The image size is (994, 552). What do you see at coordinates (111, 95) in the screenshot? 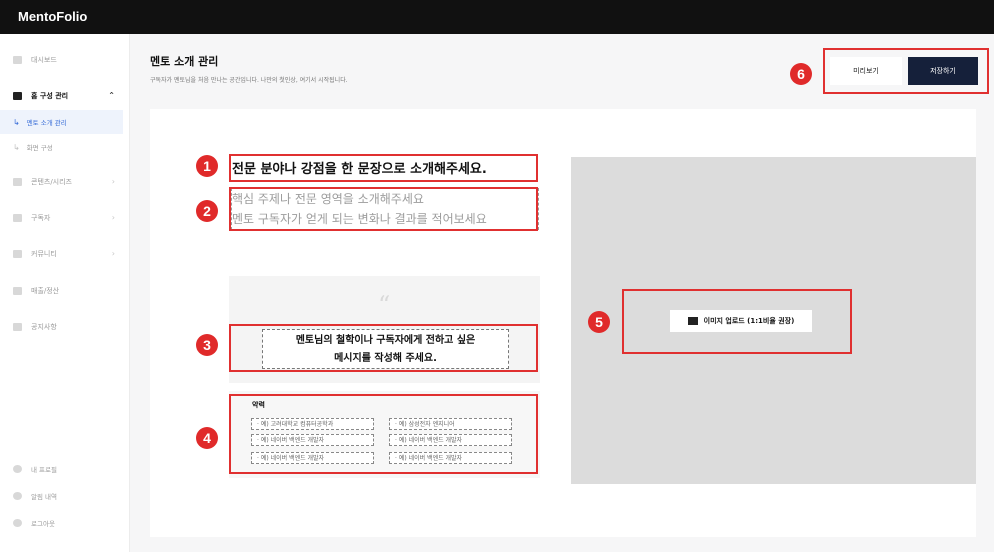
I see `chevron-up-icon: ⌃` at bounding box center [111, 95].